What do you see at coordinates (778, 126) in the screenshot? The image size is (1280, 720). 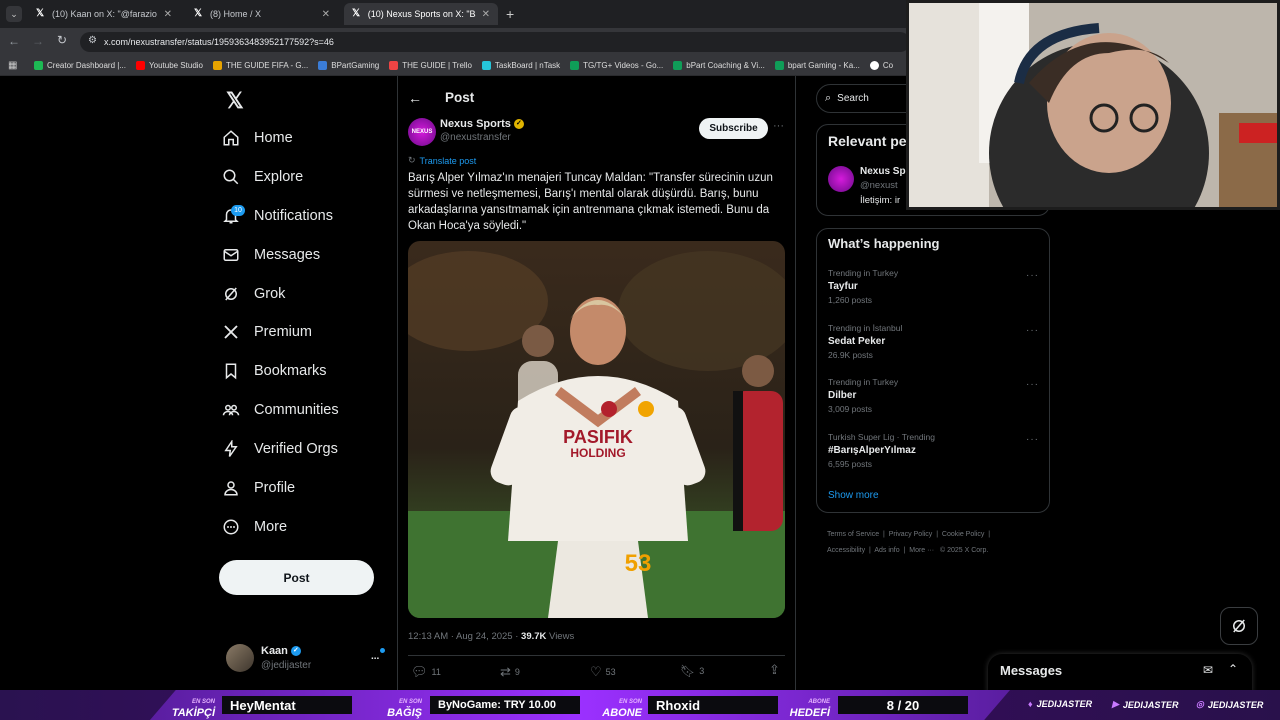 I see `post-more-icon: ···` at bounding box center [778, 126].